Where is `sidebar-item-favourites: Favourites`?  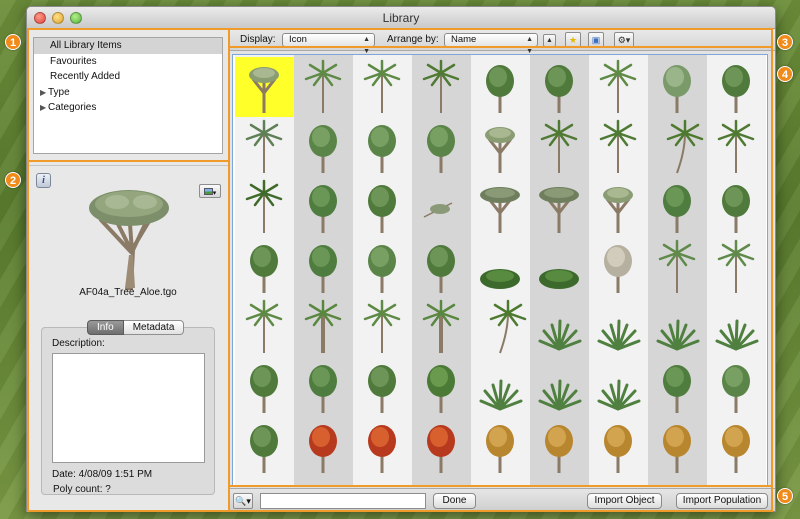 sidebar-item-favourites: Favourites is located at coordinates (128, 62).